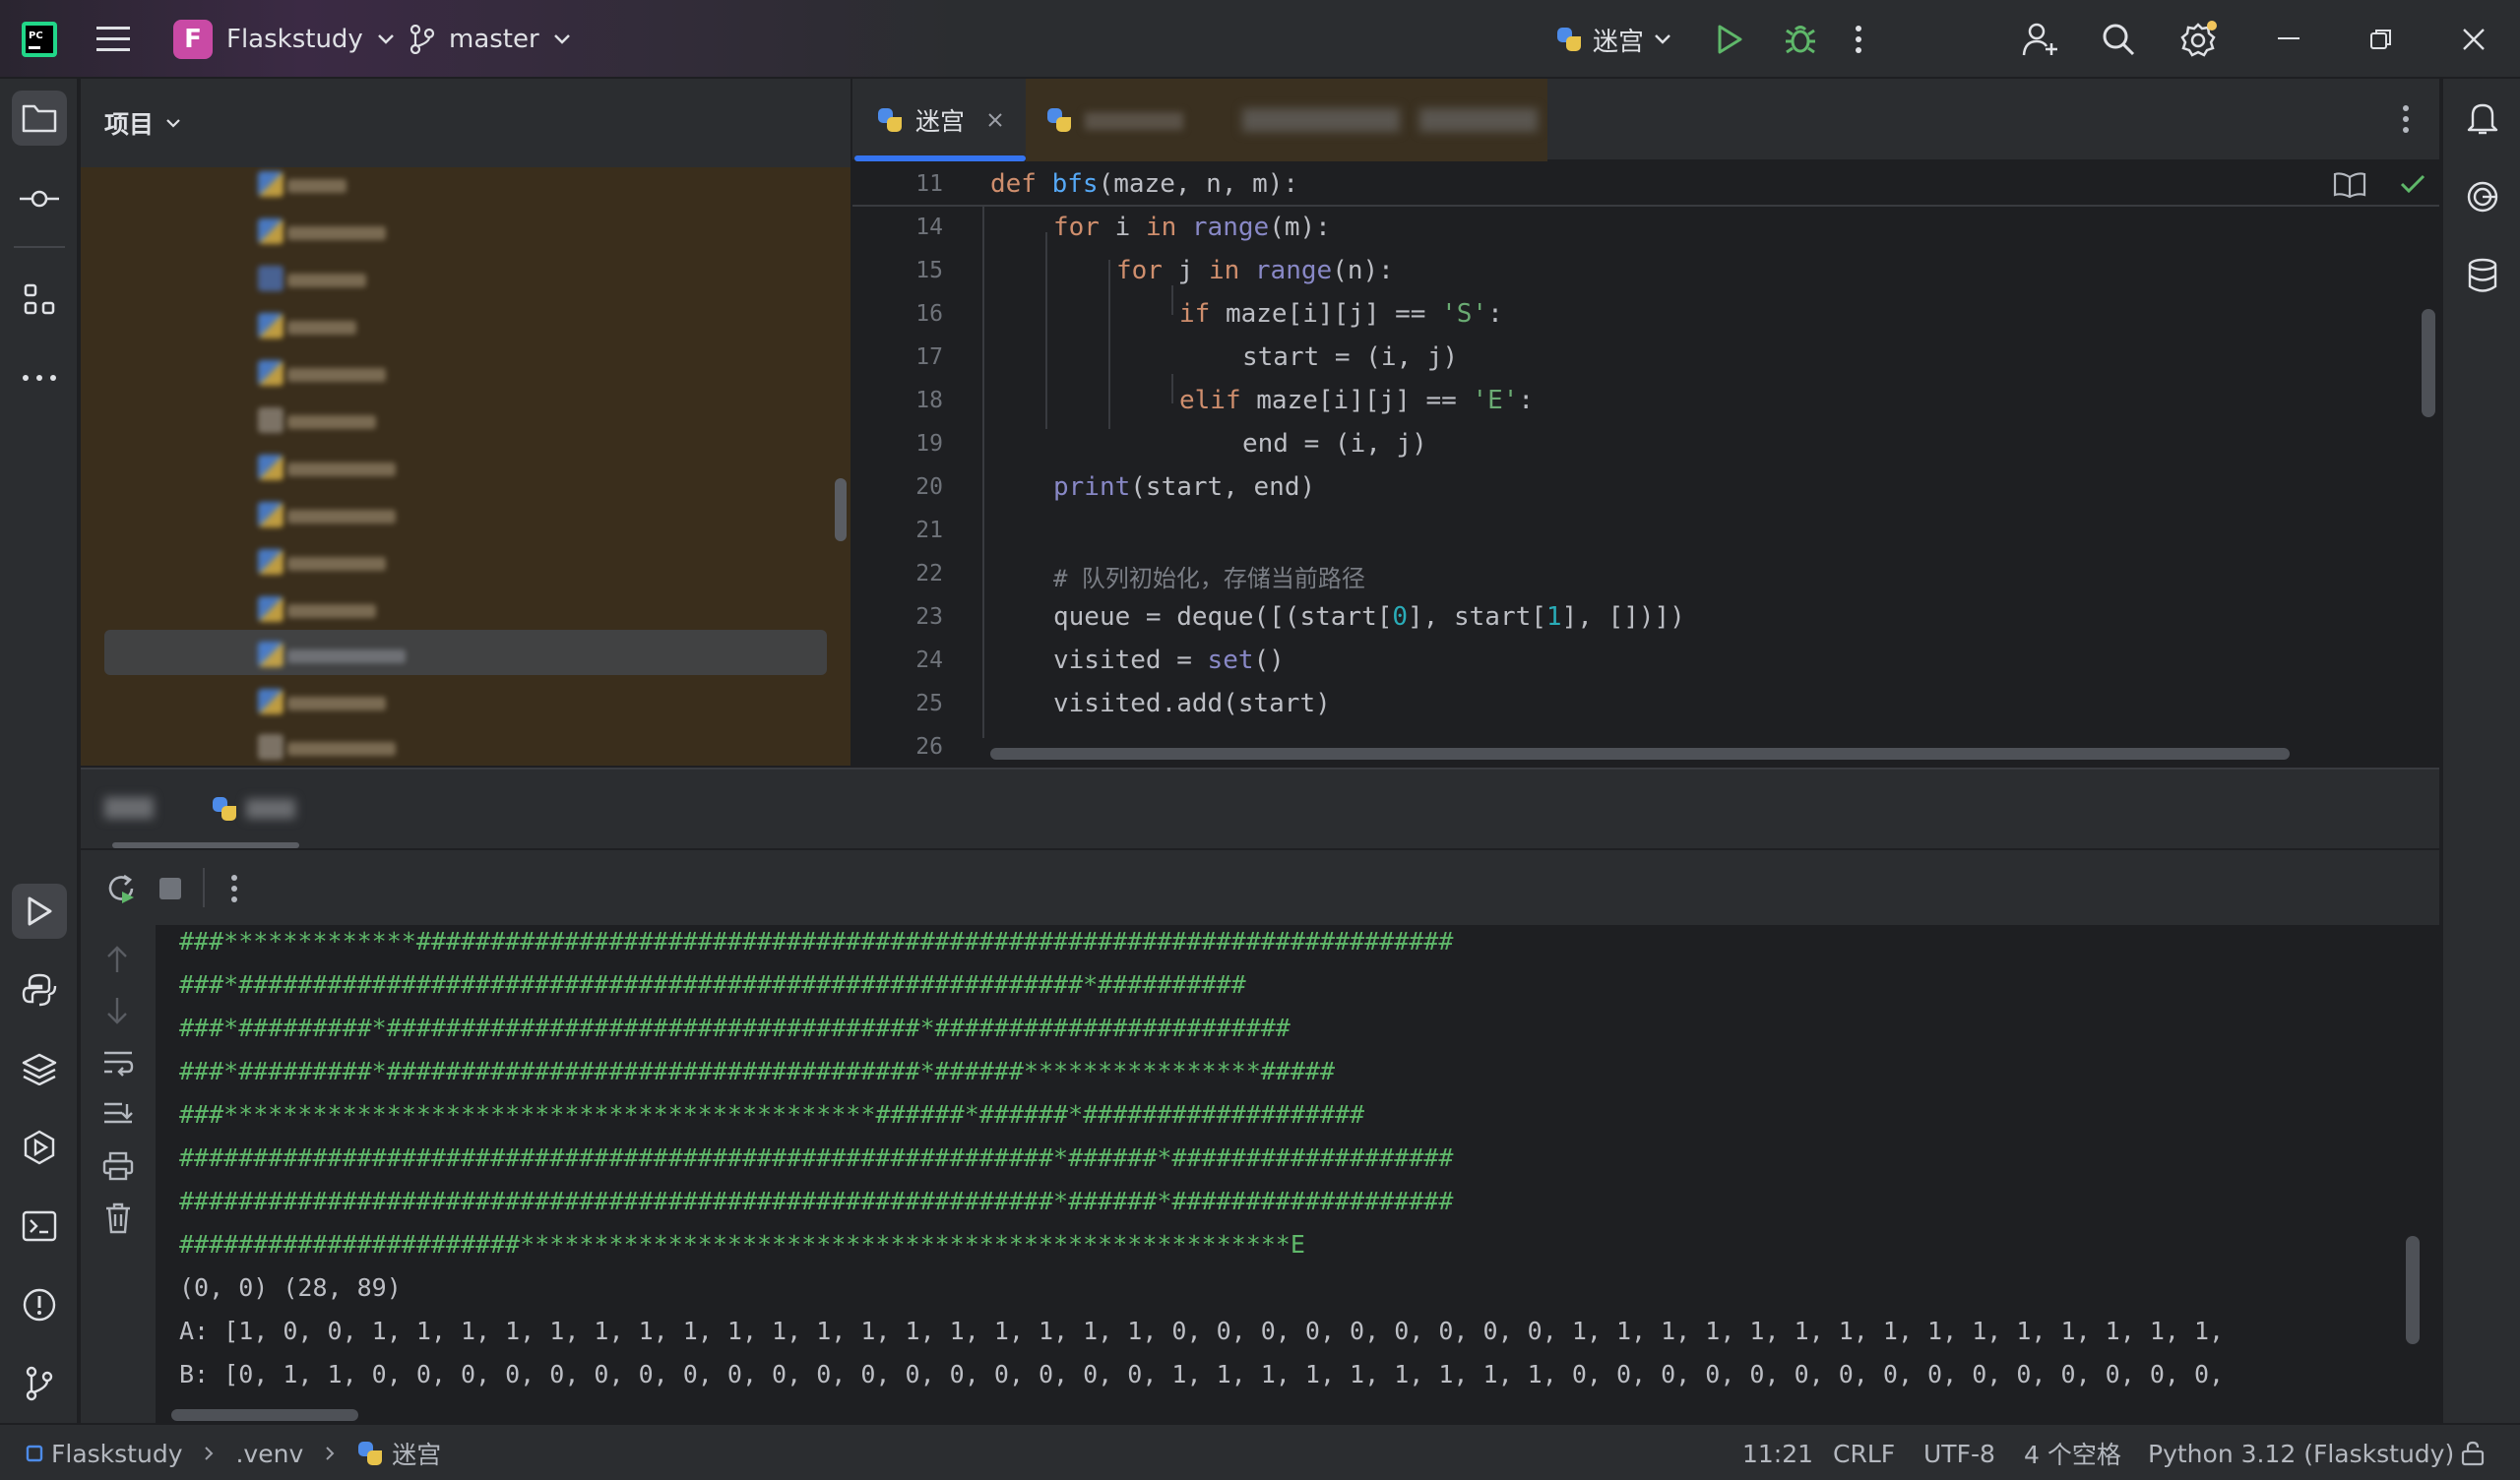  Describe the element at coordinates (39, 300) in the screenshot. I see `structure-tool-button` at that location.